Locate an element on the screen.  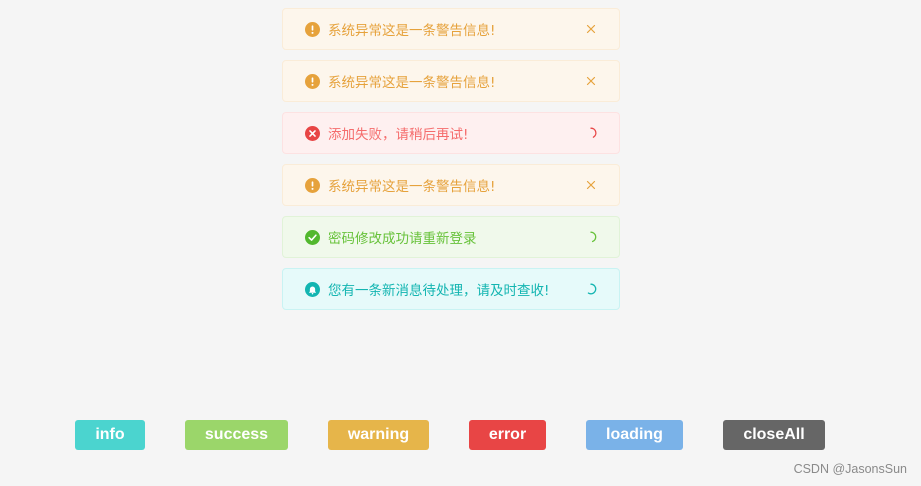
x-circle-icon is located at coordinates (312, 133).